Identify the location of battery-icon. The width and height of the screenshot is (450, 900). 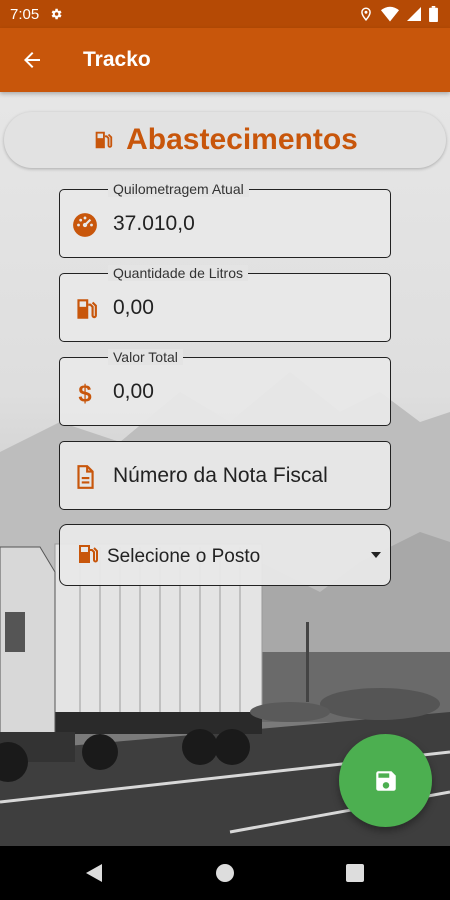
(433, 14).